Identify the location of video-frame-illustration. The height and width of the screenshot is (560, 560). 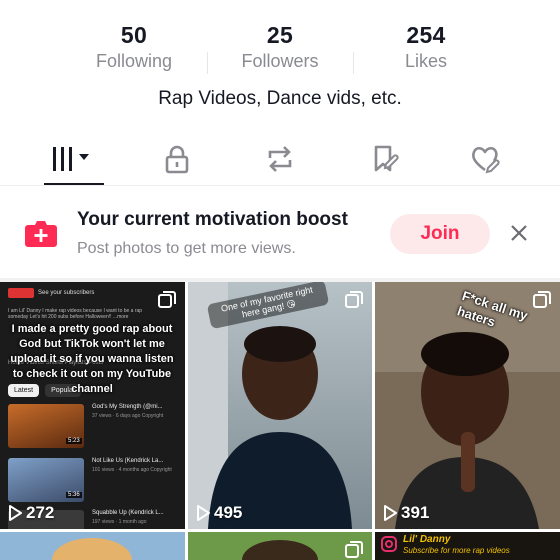
(92, 546).